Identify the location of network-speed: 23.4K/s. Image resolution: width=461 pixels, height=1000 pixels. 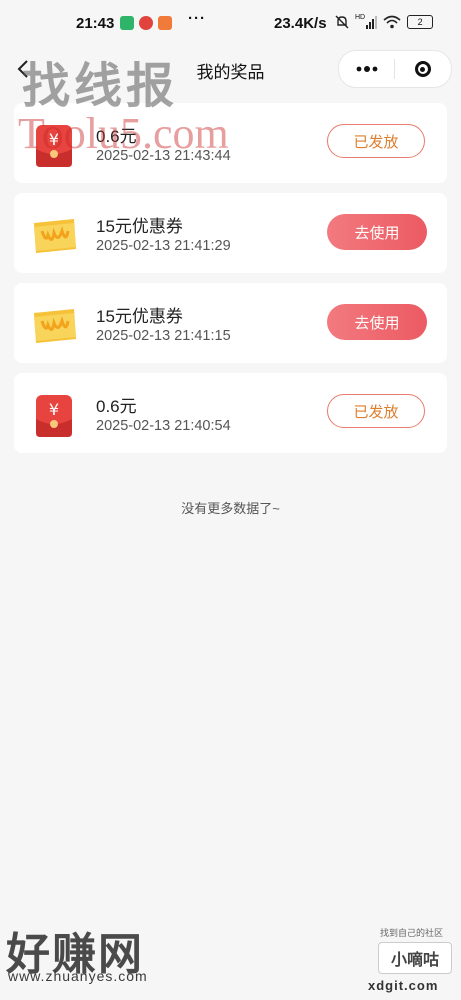
(300, 23).